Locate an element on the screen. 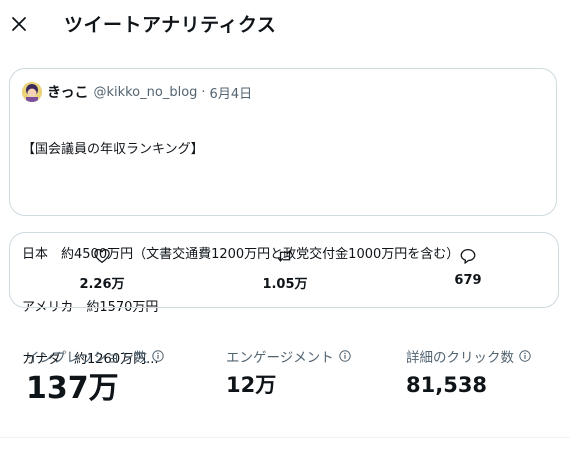 Image resolution: width=570 pixels, height=456 pixels. engagements-stat: エンゲージメント 12万 is located at coordinates (288, 372).